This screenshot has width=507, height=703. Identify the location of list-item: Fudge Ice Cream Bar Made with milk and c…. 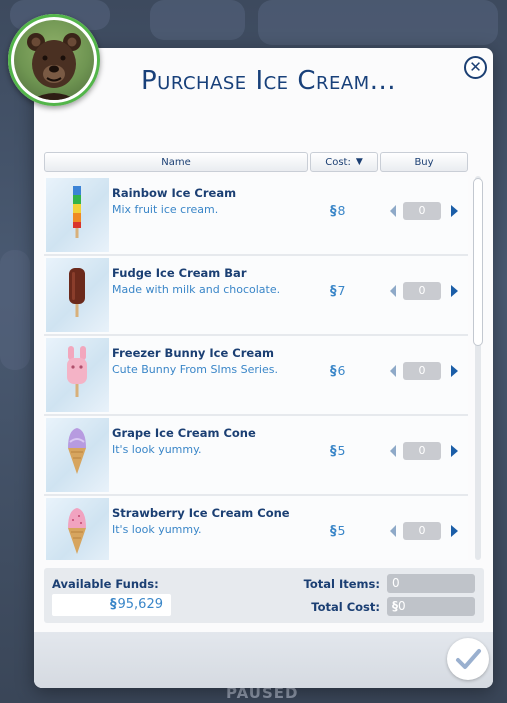
(256, 296).